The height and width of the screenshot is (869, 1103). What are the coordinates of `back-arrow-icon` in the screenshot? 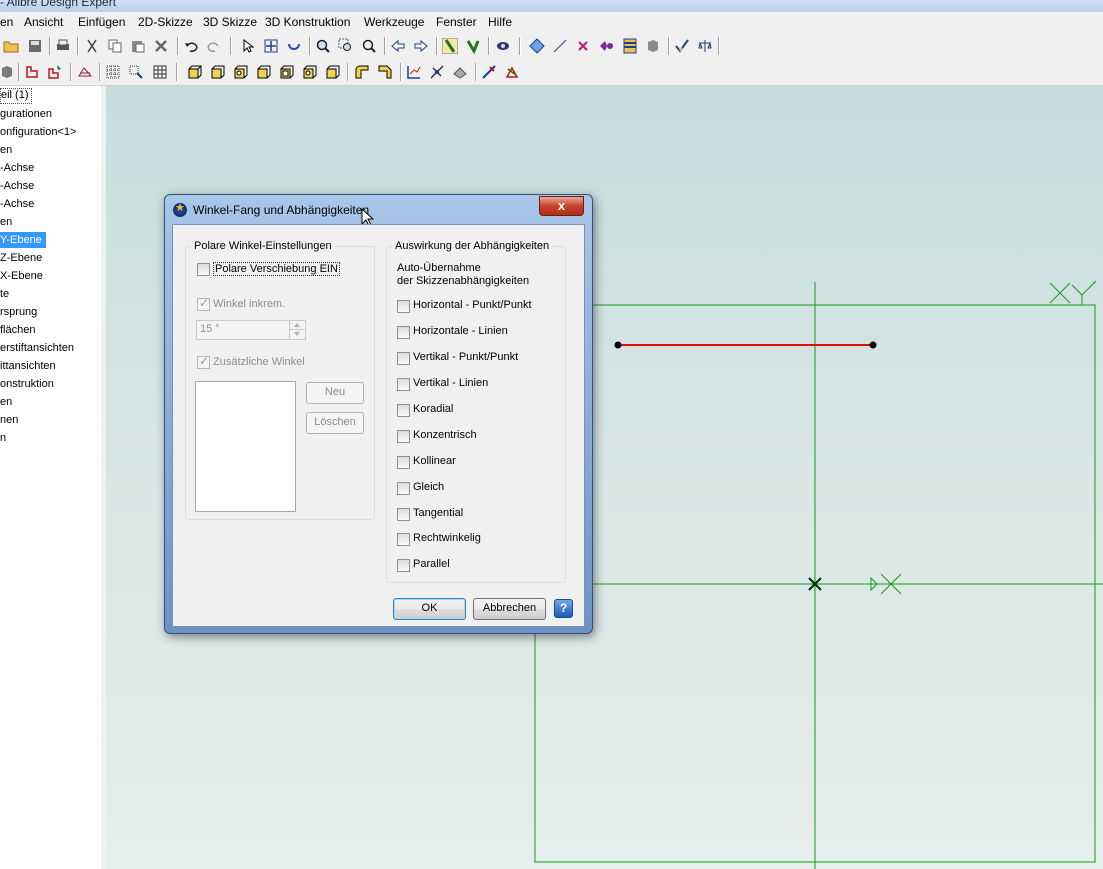 It's located at (398, 46).